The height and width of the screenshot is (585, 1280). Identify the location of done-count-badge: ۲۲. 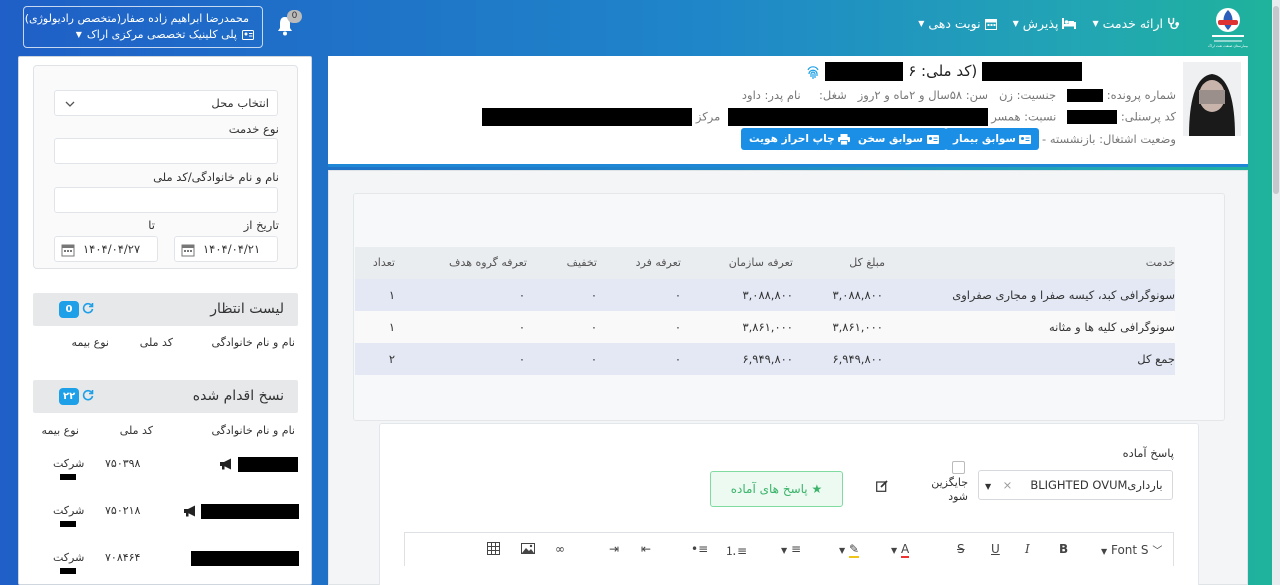
(69, 396).